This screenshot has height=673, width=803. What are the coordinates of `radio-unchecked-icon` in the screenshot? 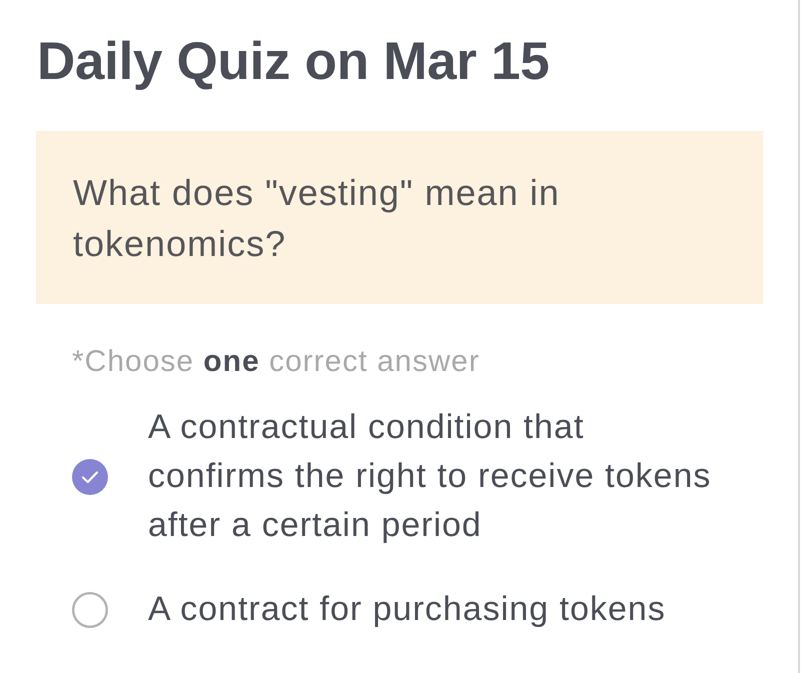 It's located at (90, 610).